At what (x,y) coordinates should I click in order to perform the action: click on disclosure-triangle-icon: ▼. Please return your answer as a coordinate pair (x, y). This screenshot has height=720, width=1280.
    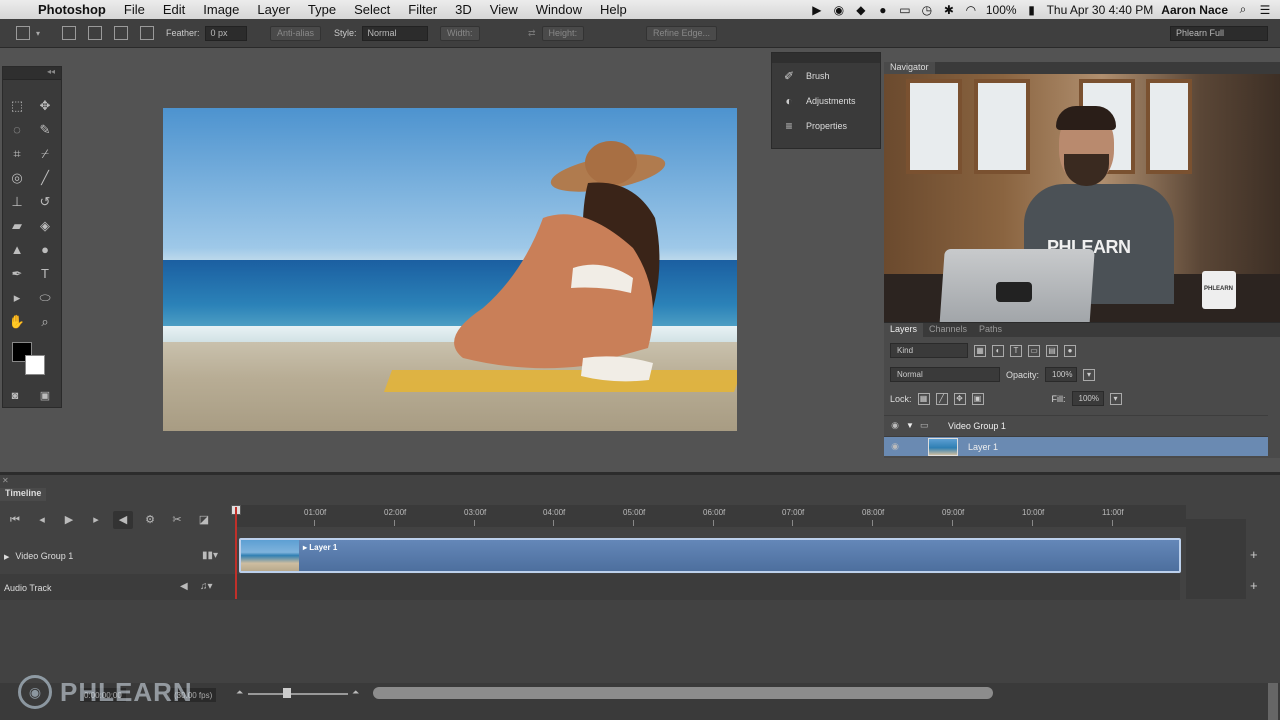
    Looking at the image, I should click on (913, 425).